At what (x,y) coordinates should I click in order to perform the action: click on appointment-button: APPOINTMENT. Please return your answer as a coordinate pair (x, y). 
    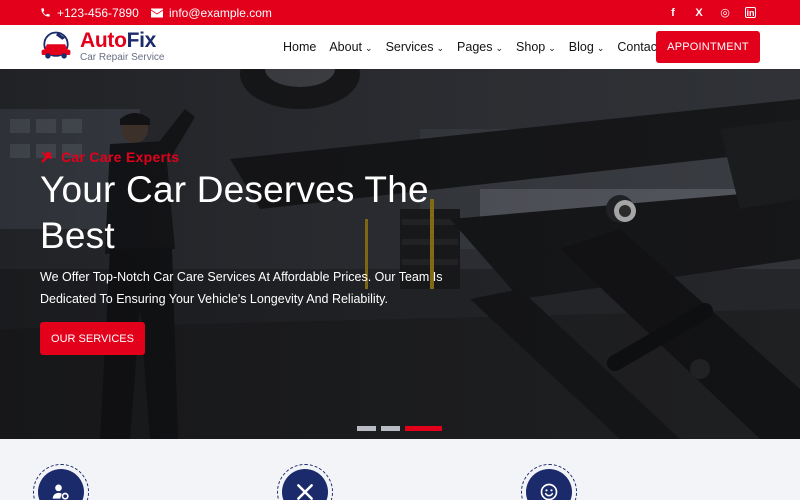
    Looking at the image, I should click on (708, 47).